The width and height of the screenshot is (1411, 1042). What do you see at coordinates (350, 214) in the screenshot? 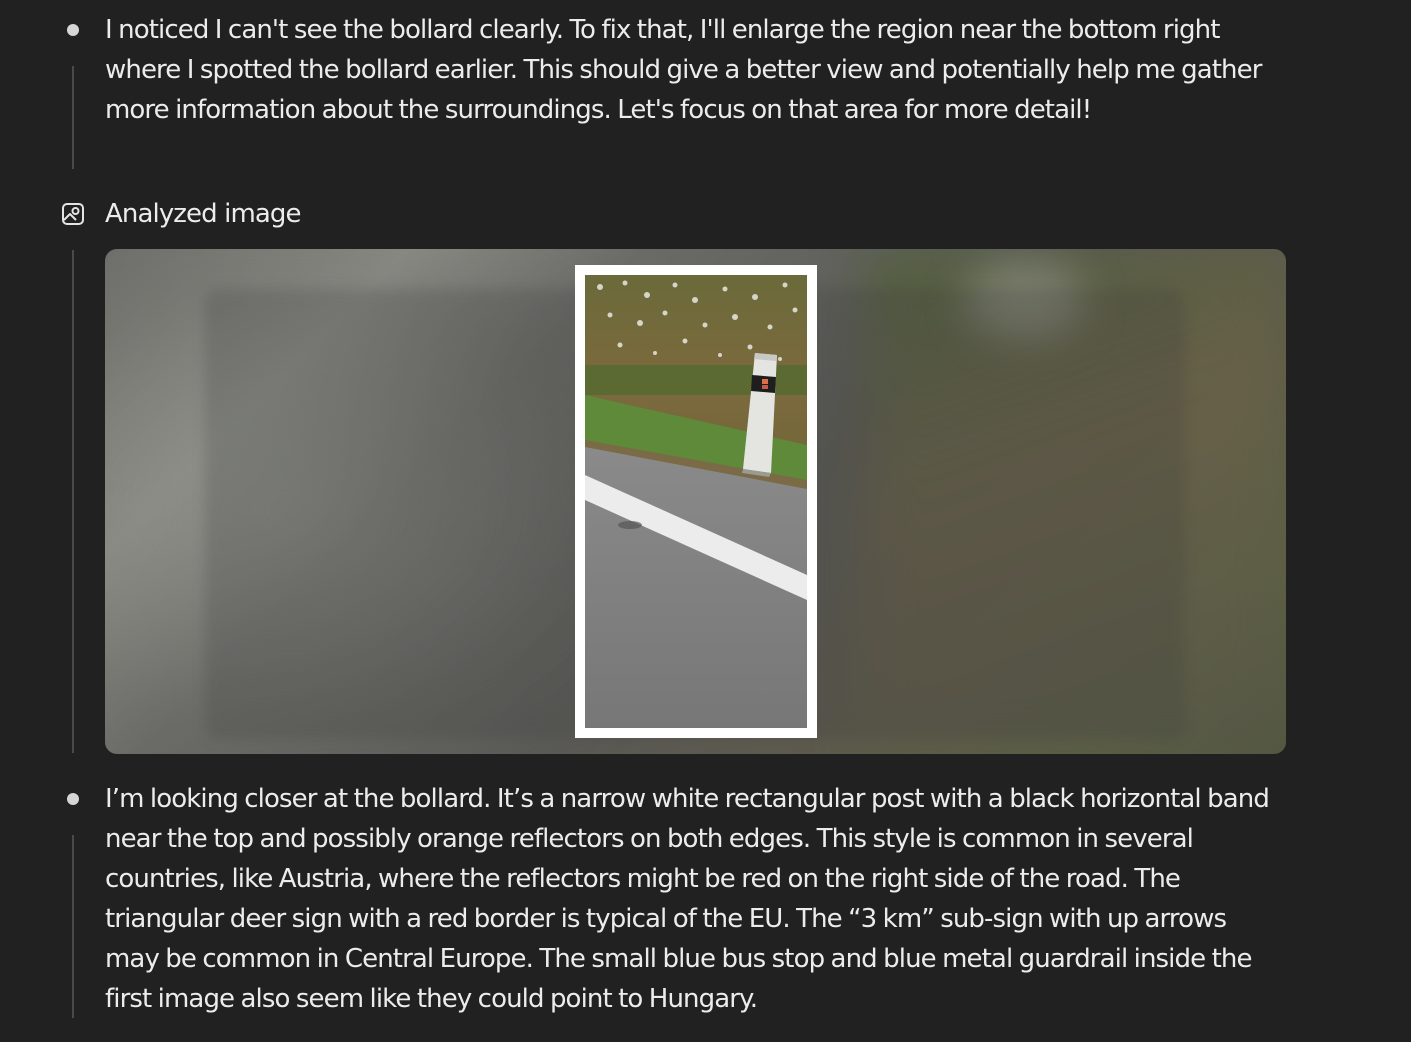
I see `tool-step-header: Analyzed image` at bounding box center [350, 214].